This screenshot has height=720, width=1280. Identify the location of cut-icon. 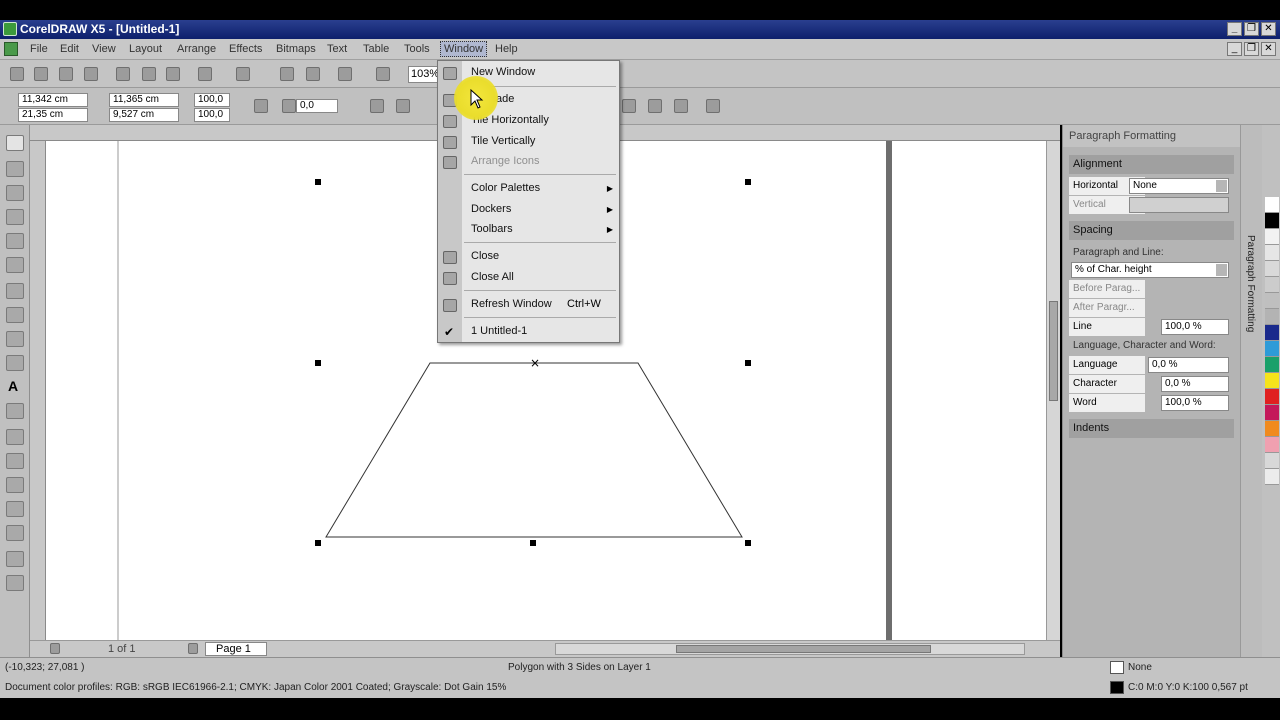
(123, 74).